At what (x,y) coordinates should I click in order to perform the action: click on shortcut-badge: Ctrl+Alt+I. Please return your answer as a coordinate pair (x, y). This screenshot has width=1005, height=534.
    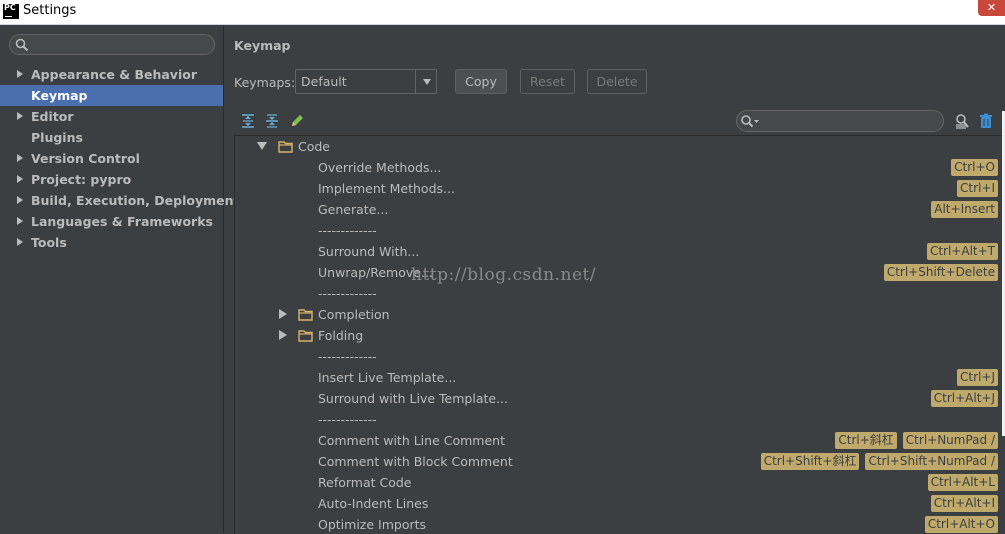
    Looking at the image, I should click on (964, 503).